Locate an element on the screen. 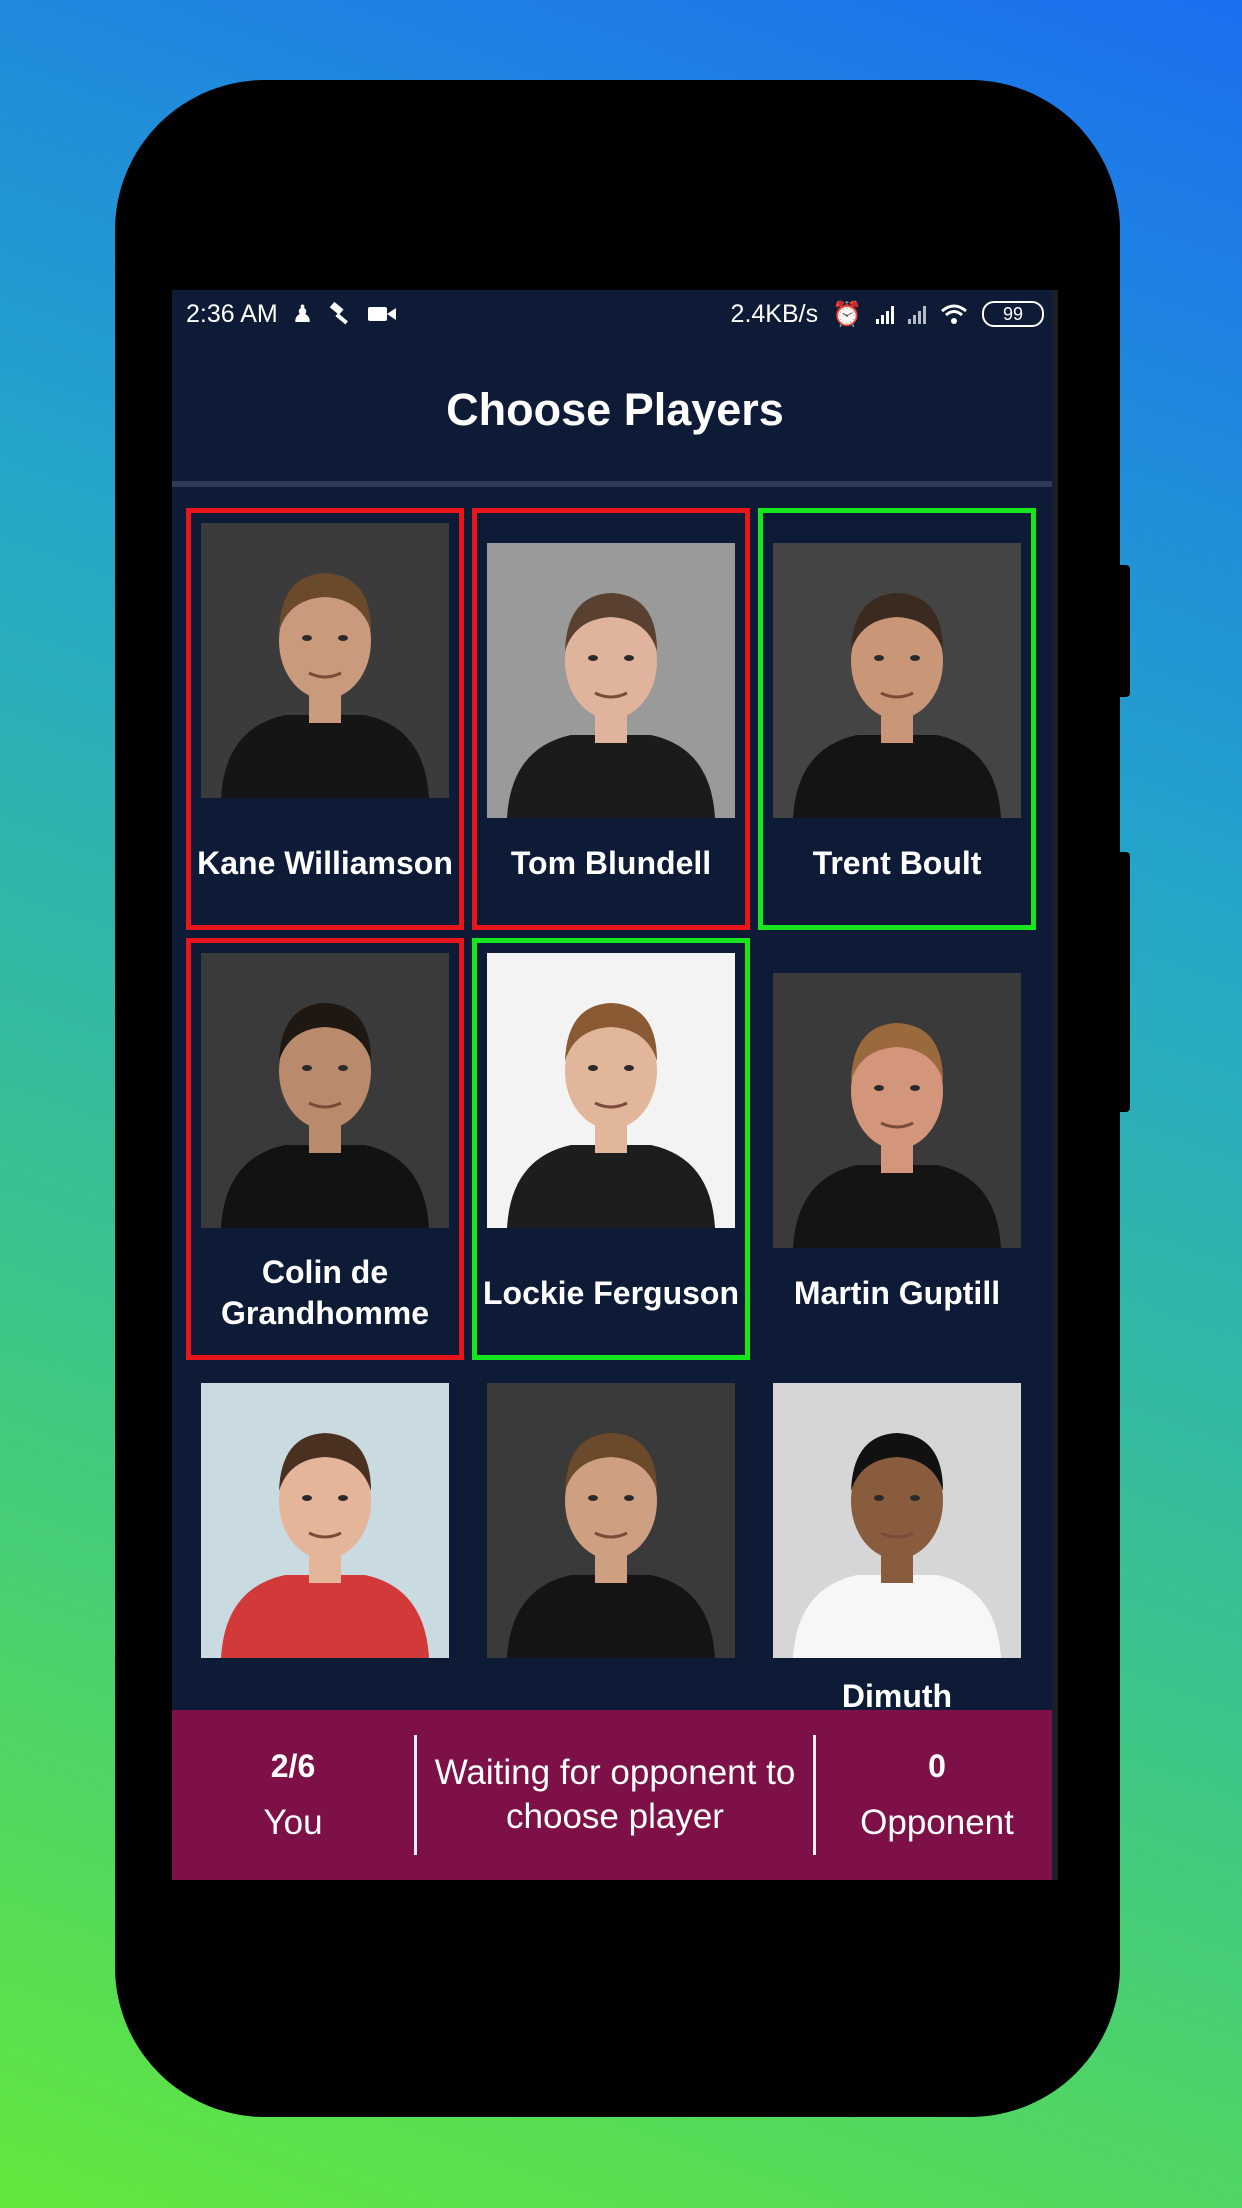 The height and width of the screenshot is (2208, 1242). player-name: Colin de Grandhomme is located at coordinates (325, 1292).